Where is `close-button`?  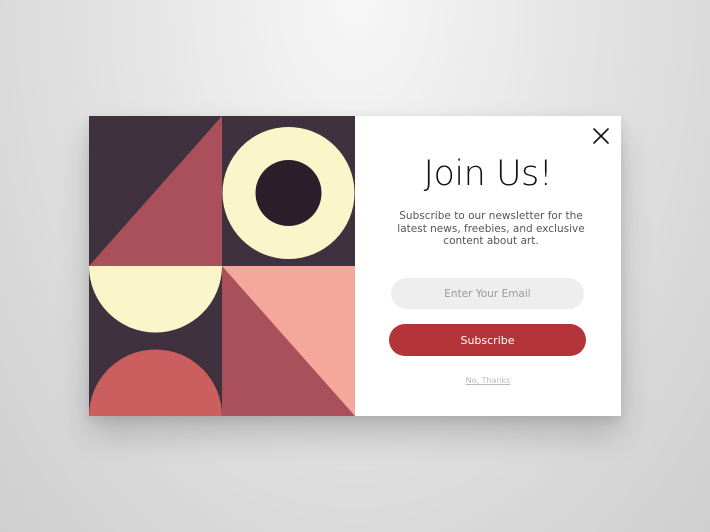 close-button is located at coordinates (601, 136).